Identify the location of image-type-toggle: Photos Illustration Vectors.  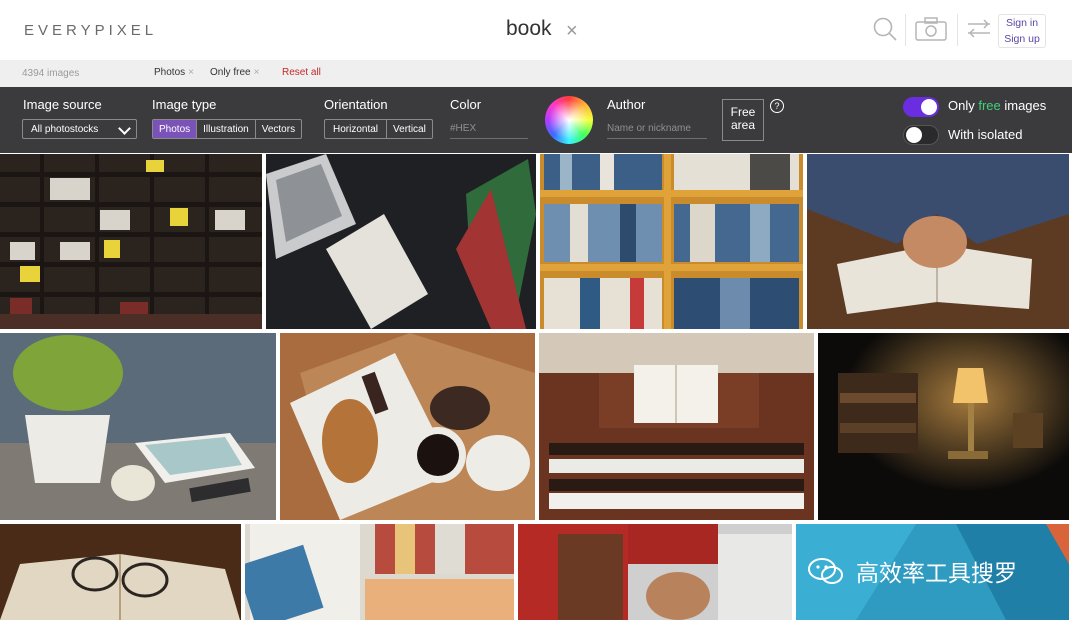
(227, 129).